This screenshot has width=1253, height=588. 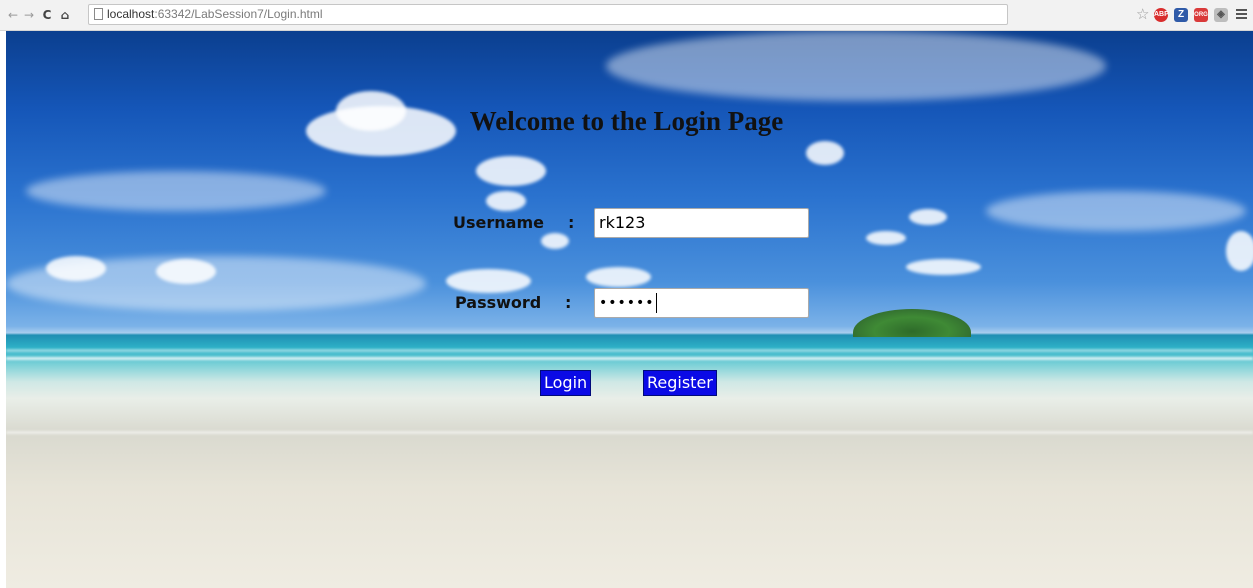 What do you see at coordinates (571, 222) in the screenshot?
I see `username-colon: :` at bounding box center [571, 222].